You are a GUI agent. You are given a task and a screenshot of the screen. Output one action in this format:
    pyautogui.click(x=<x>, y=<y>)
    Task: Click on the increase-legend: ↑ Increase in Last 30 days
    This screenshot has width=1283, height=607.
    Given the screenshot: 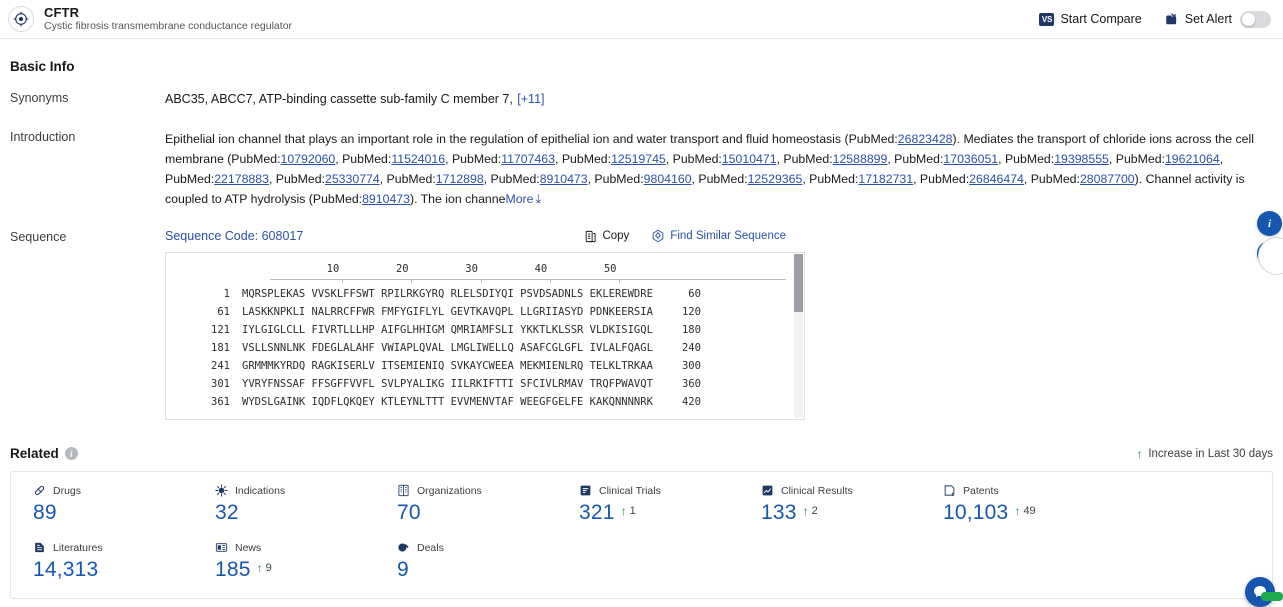 What is the action you would take?
    pyautogui.click(x=1204, y=454)
    